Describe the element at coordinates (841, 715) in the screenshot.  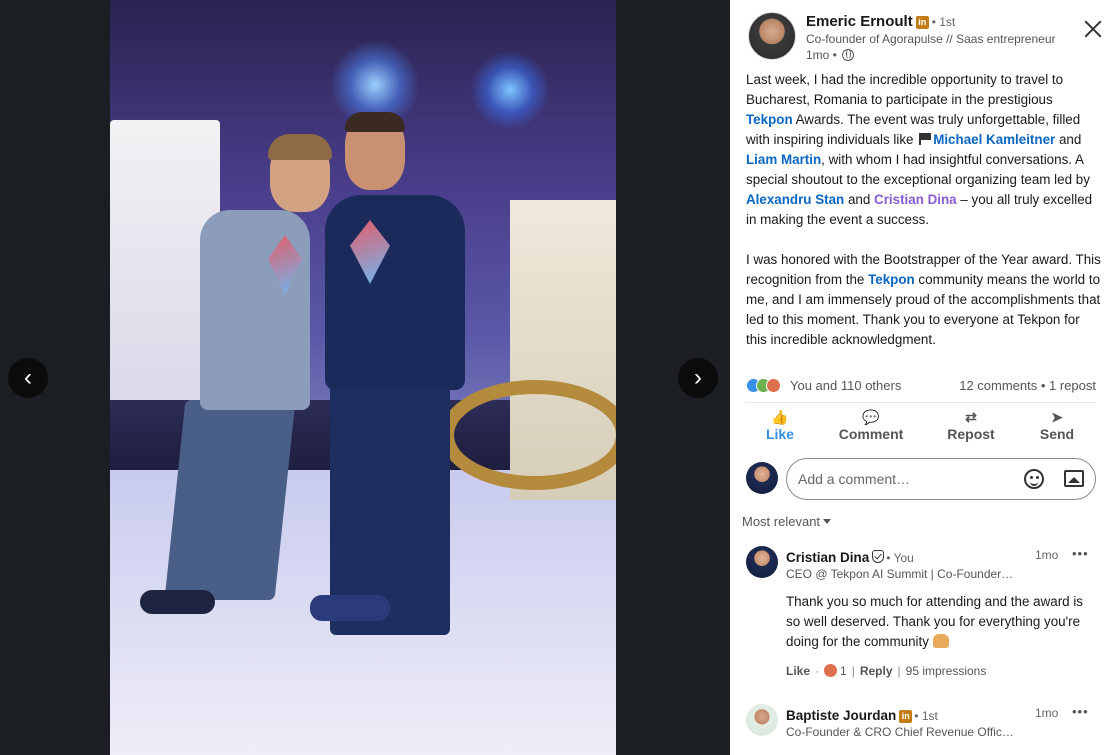
I see `commenter-name-text: Baptiste Jourdan` at that location.